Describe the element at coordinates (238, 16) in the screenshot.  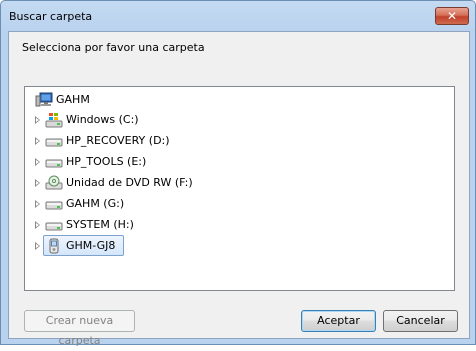
I see `title-bar: Buscar carpeta ✕` at that location.